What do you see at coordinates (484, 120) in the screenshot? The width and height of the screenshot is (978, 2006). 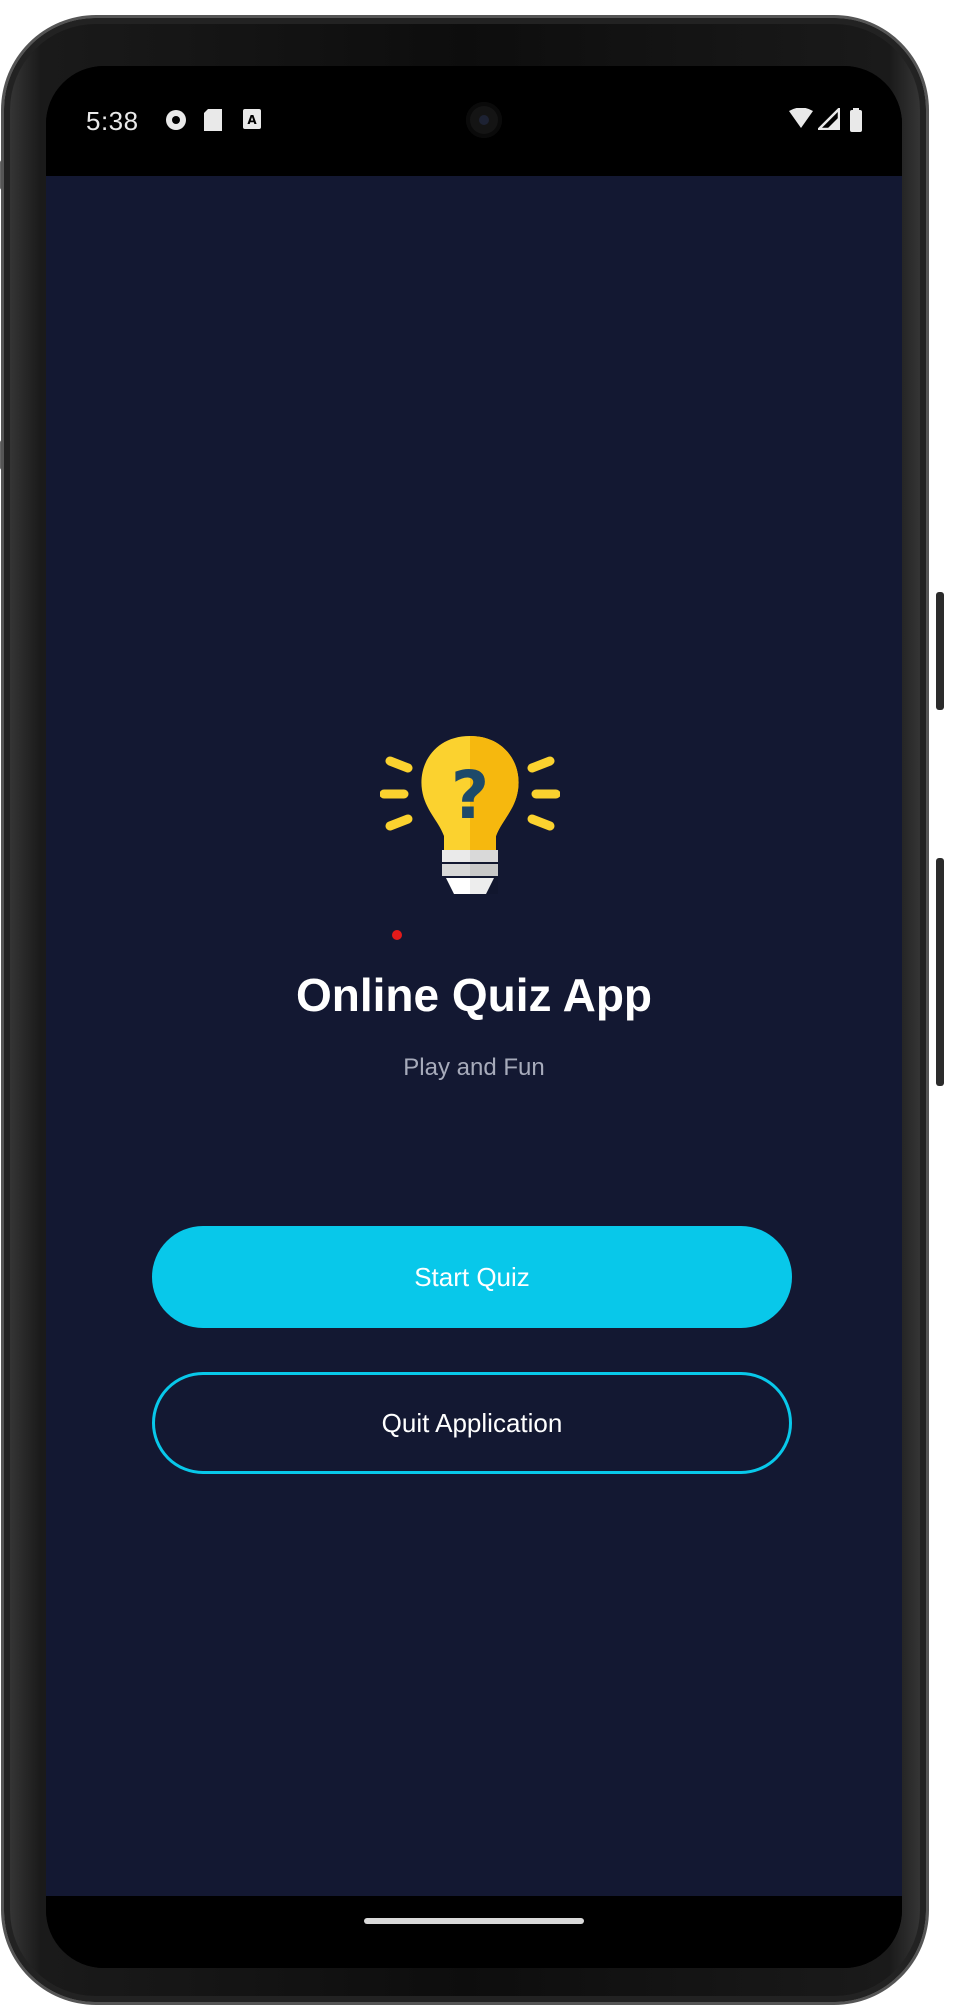 I see `front-camera-icon` at bounding box center [484, 120].